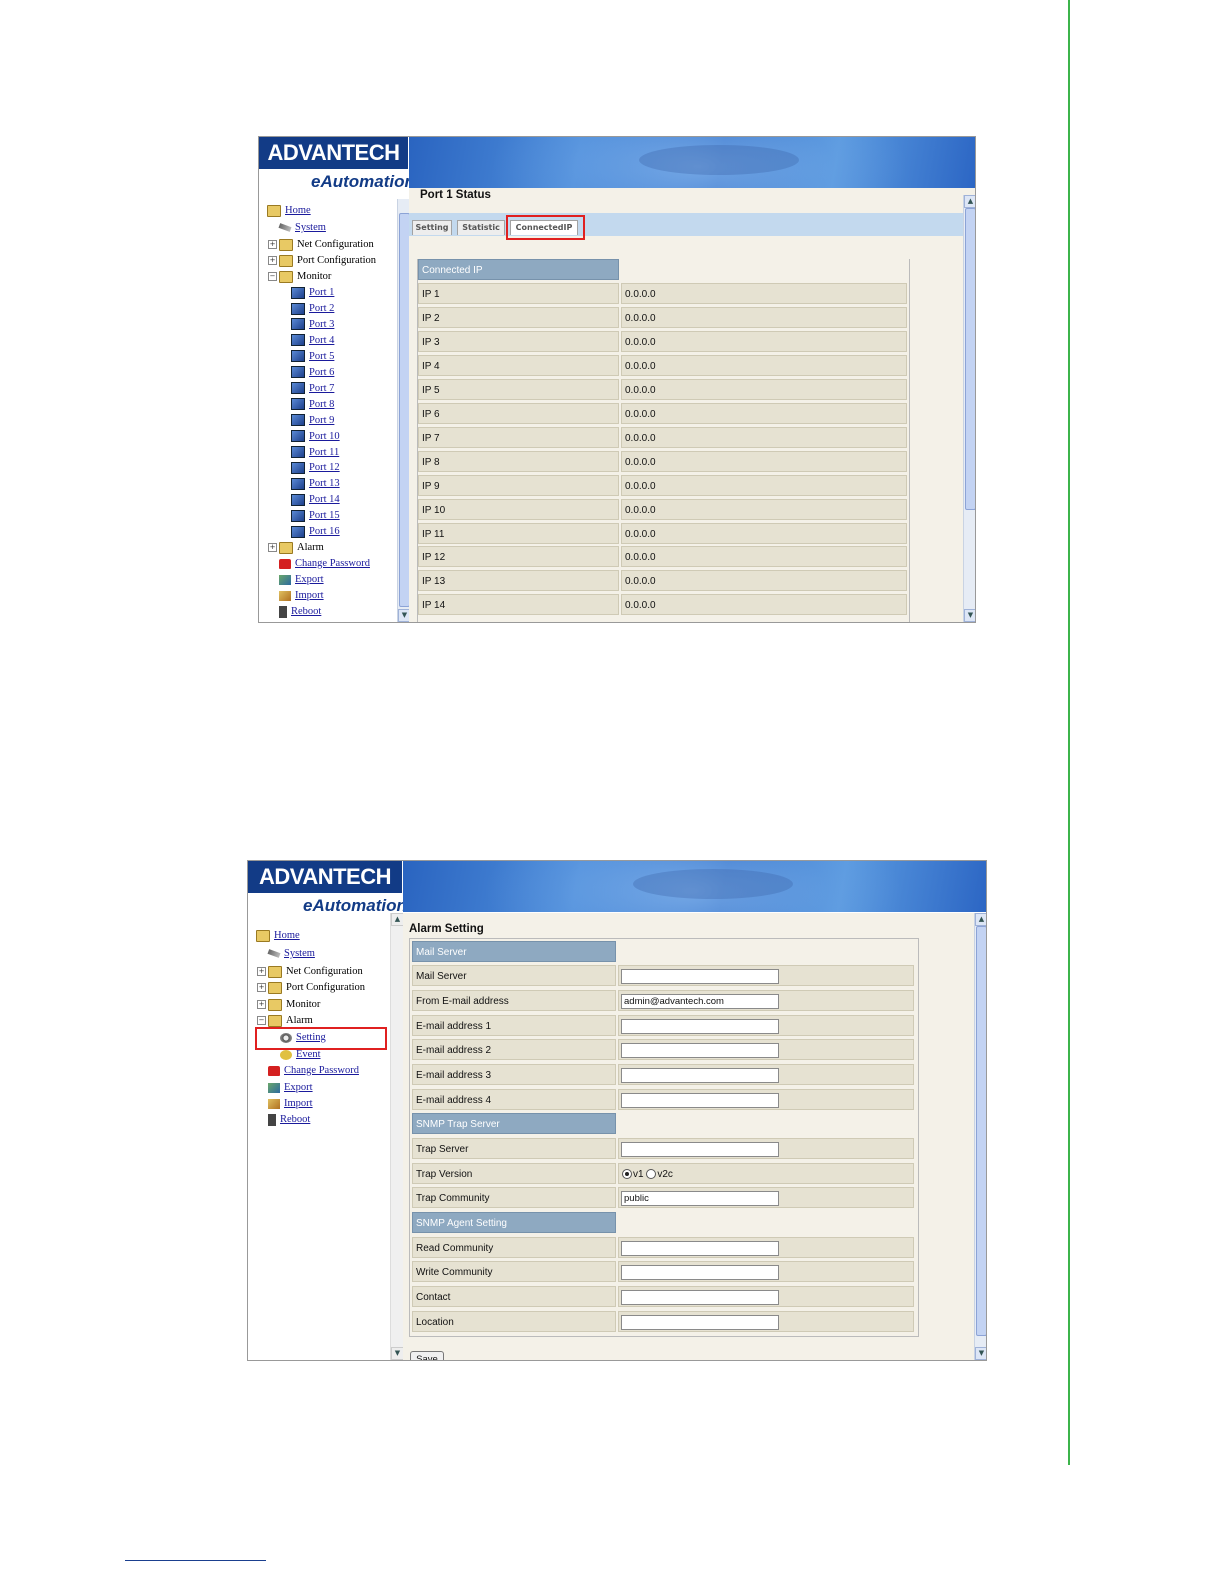 This screenshot has height=1584, width=1224. What do you see at coordinates (324, 436) in the screenshot?
I see `nav-port-link: Port 10` at bounding box center [324, 436].